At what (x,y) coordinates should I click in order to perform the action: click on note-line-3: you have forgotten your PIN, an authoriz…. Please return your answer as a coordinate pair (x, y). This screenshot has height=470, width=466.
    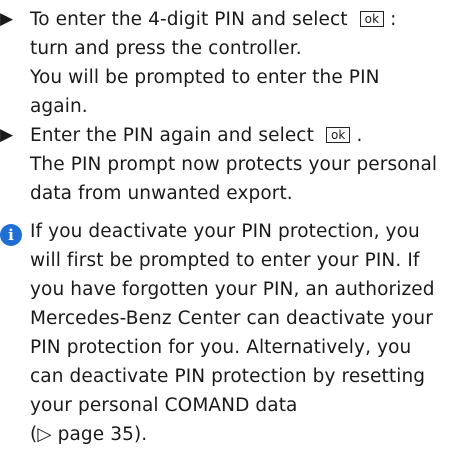
    Looking at the image, I should click on (232, 289).